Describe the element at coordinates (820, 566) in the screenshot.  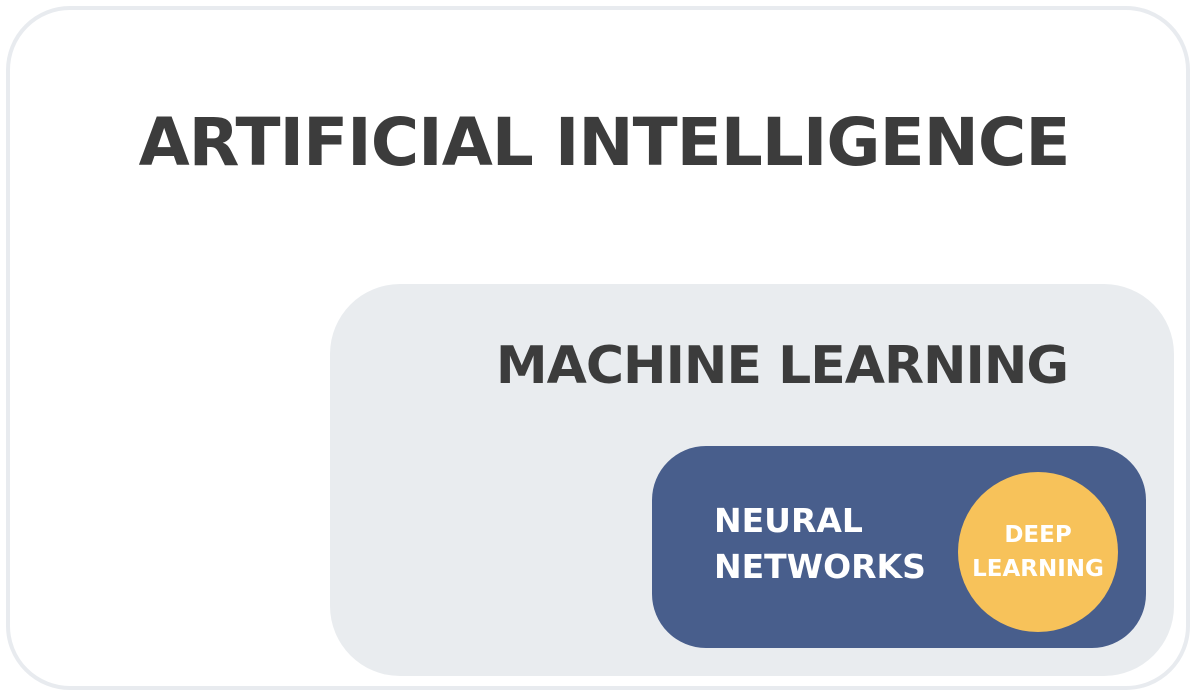
I see `neural-networks-label-line-2: NETWORKS` at that location.